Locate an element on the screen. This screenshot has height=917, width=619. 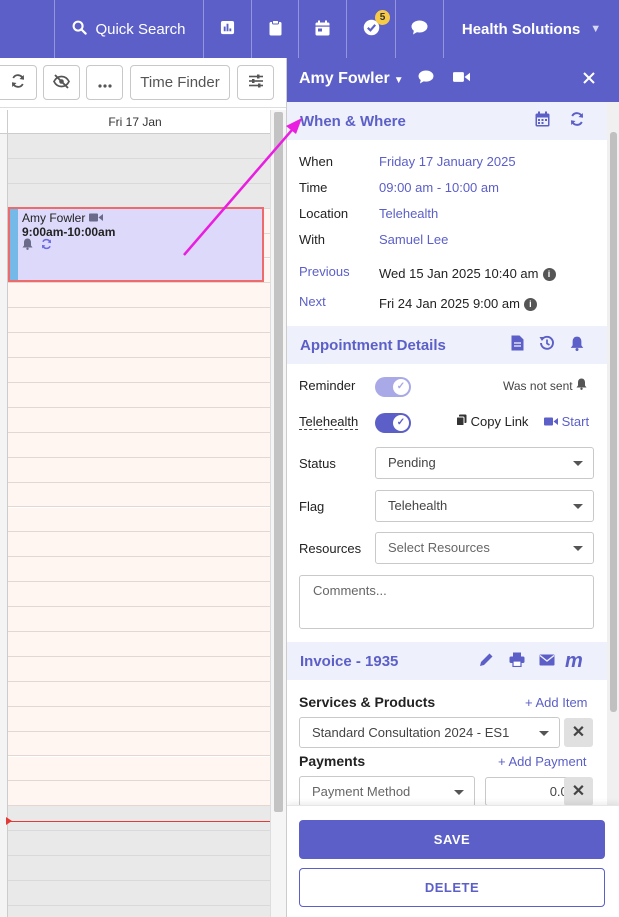
resources-select: Select Resources is located at coordinates (484, 548).